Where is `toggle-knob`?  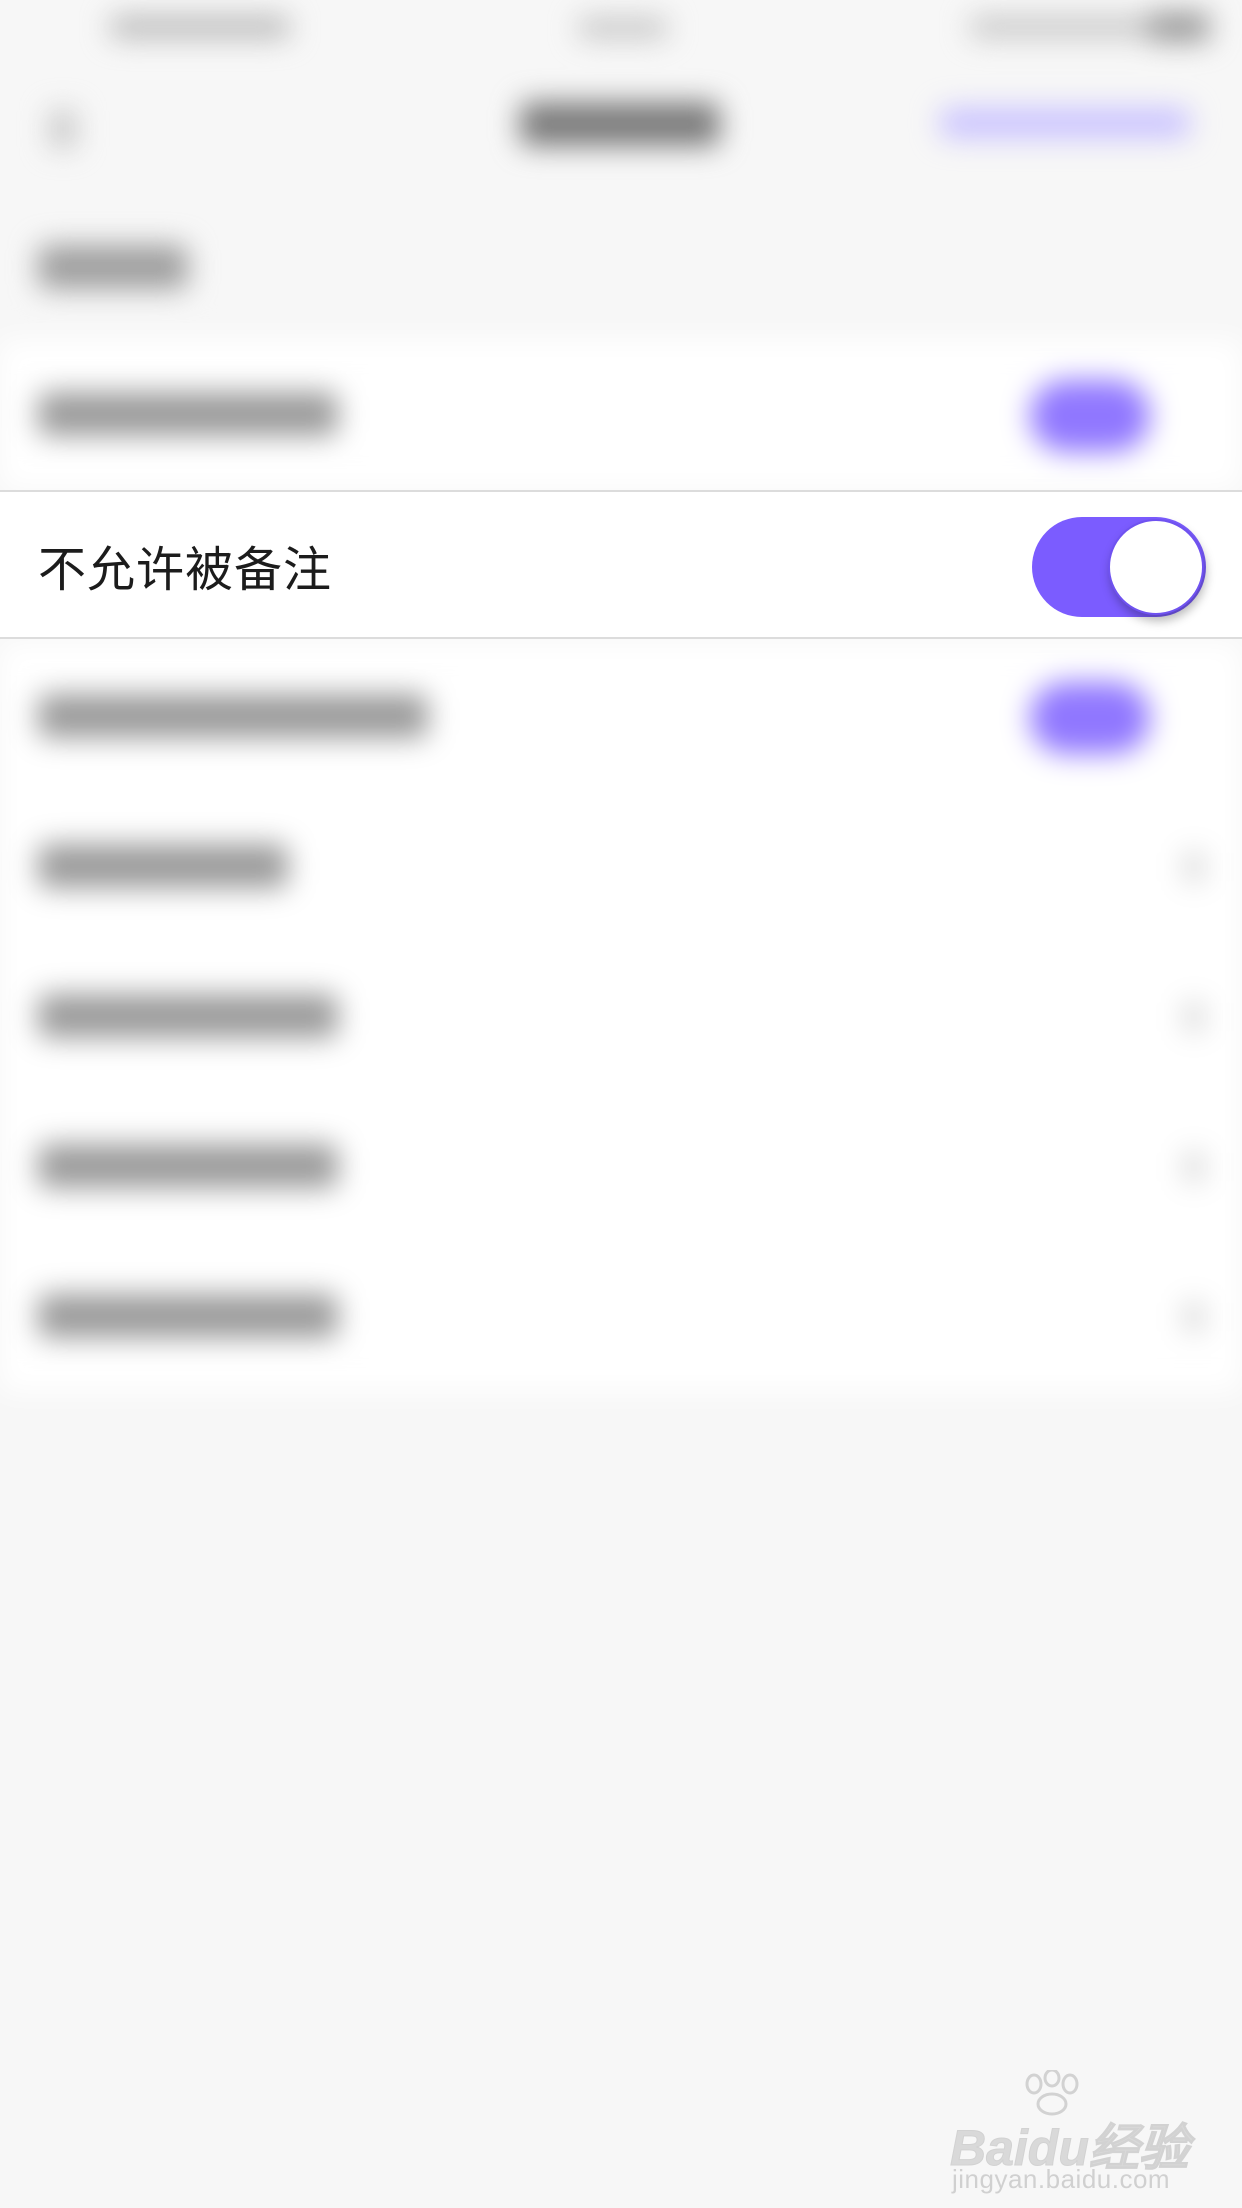 toggle-knob is located at coordinates (1156, 567).